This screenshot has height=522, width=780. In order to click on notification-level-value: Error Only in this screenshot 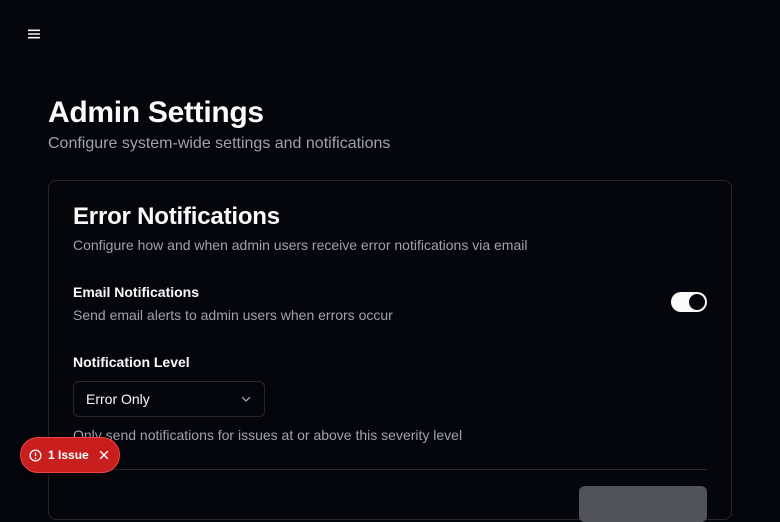, I will do `click(118, 399)`.